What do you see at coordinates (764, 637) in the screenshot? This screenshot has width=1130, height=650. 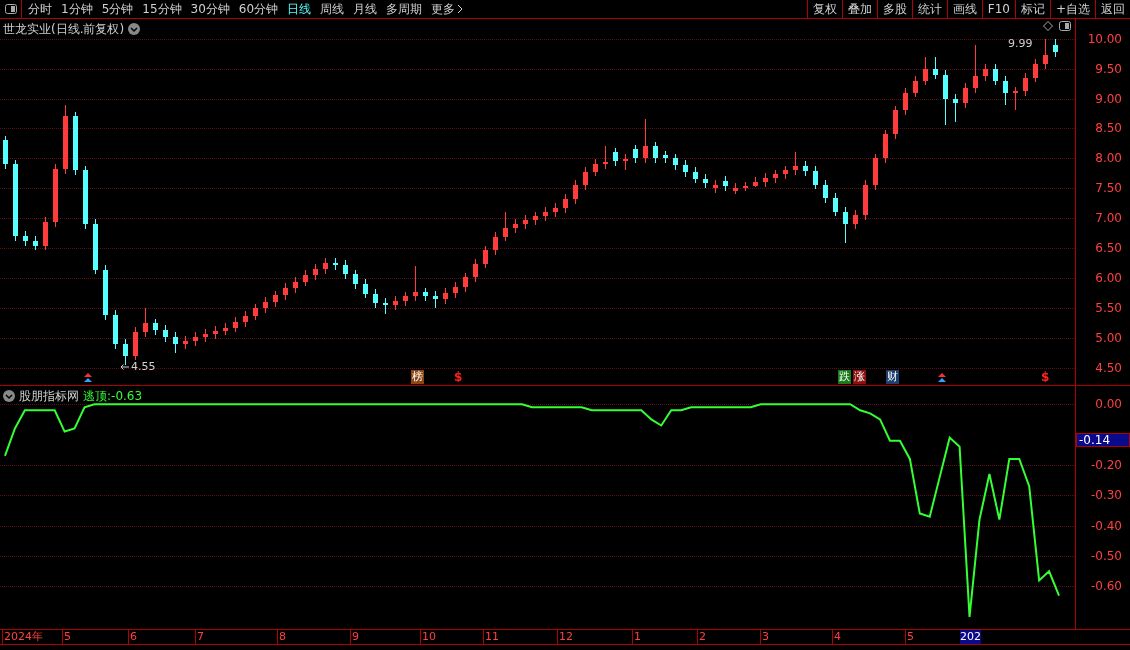 I see `date-label: 3` at bounding box center [764, 637].